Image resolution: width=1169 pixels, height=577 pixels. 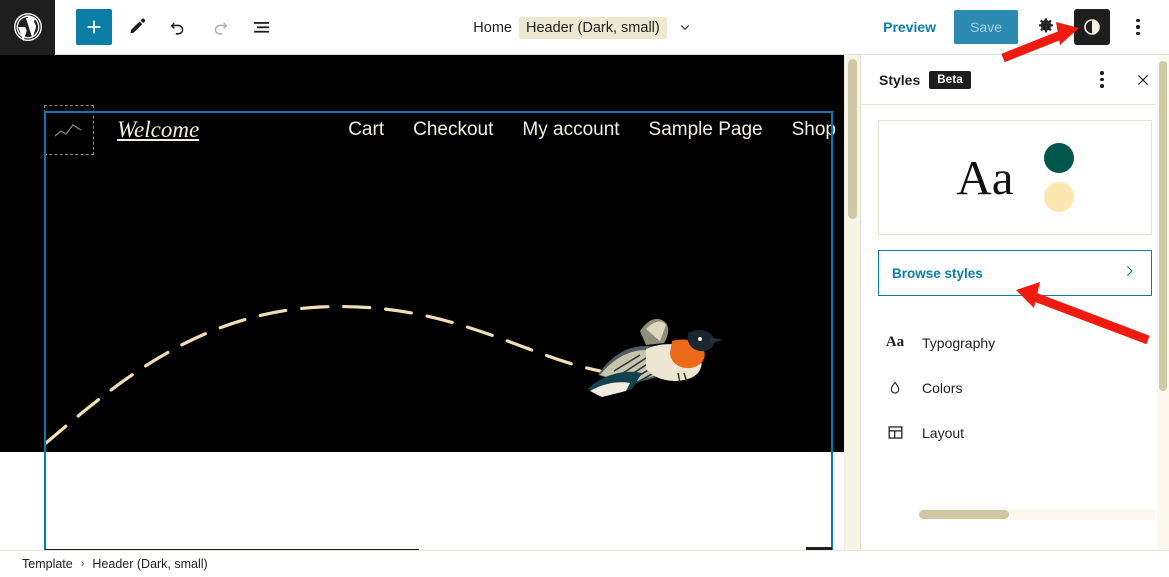 I want to click on more-options-button, so click(x=1138, y=27).